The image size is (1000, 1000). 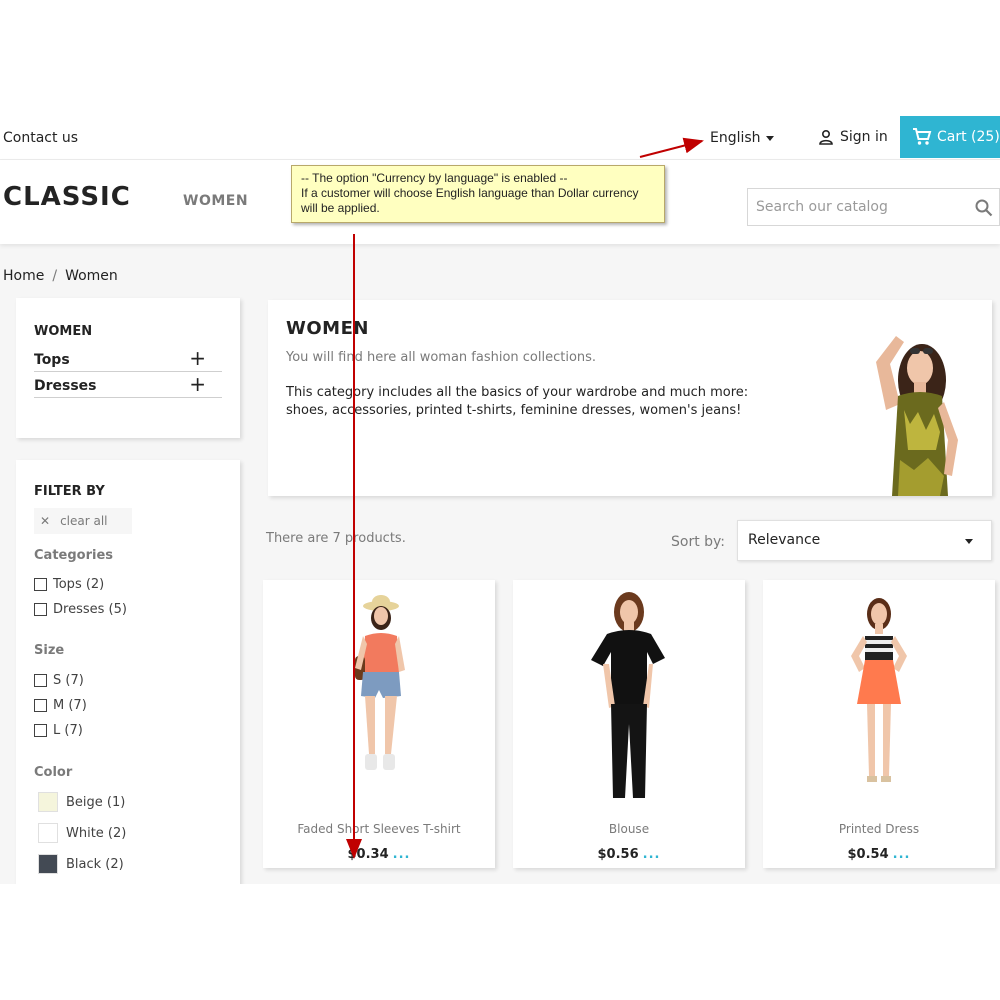 I want to click on sign-in-link: Sign in, so click(x=853, y=137).